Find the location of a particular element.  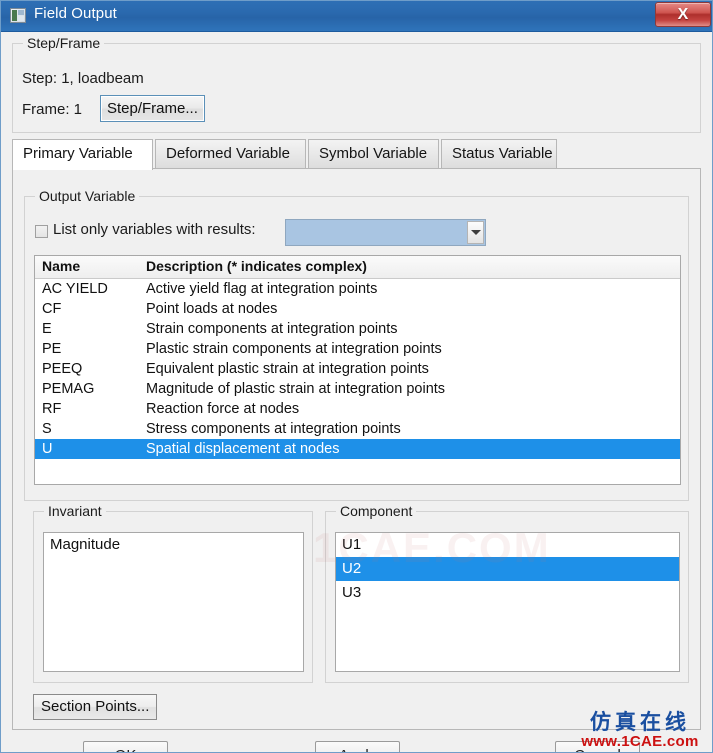

tab-deformed-variable: Deformed Variable is located at coordinates (230, 154).